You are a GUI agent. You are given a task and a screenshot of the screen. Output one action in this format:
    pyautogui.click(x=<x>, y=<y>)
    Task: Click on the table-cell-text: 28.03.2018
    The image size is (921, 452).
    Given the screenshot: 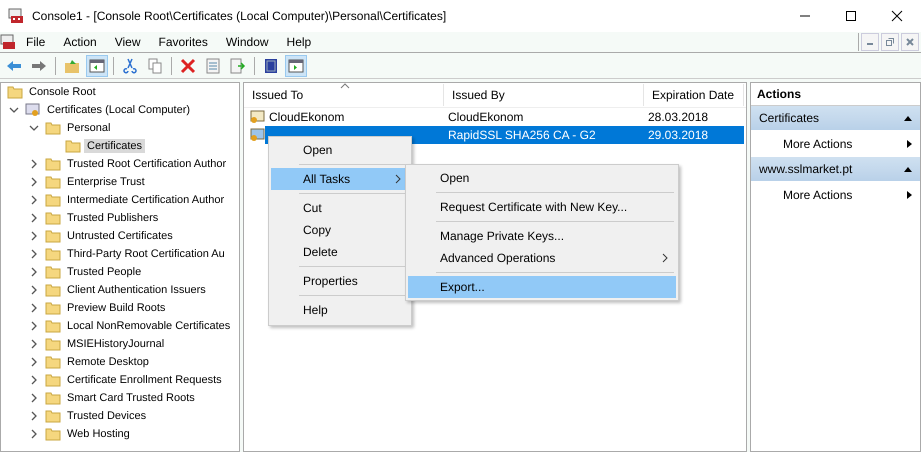 What is the action you would take?
    pyautogui.click(x=678, y=117)
    